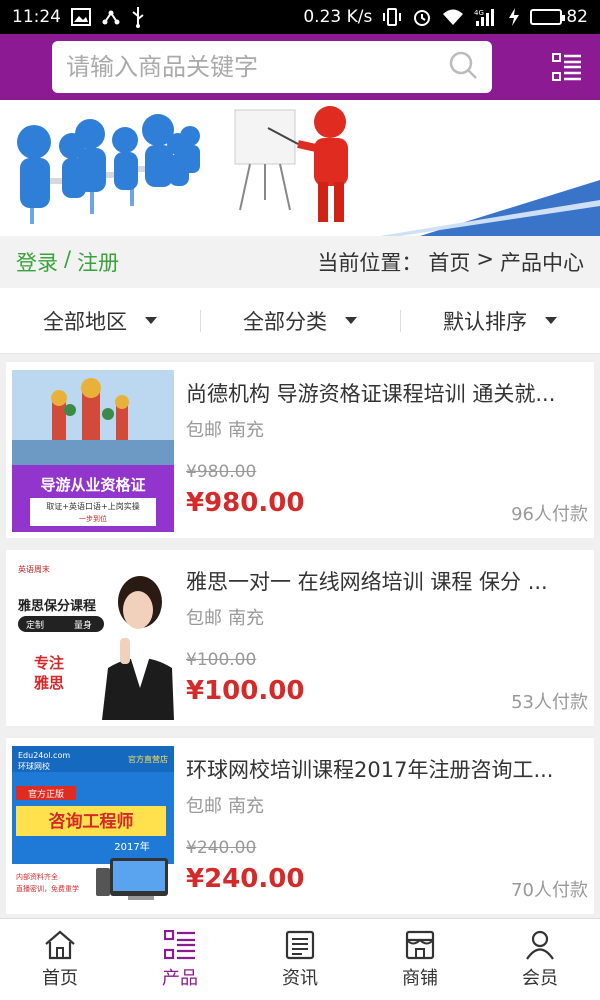 This screenshot has width=600, height=1000. I want to click on product-image-headline: 雅思保分课程, so click(57, 606).